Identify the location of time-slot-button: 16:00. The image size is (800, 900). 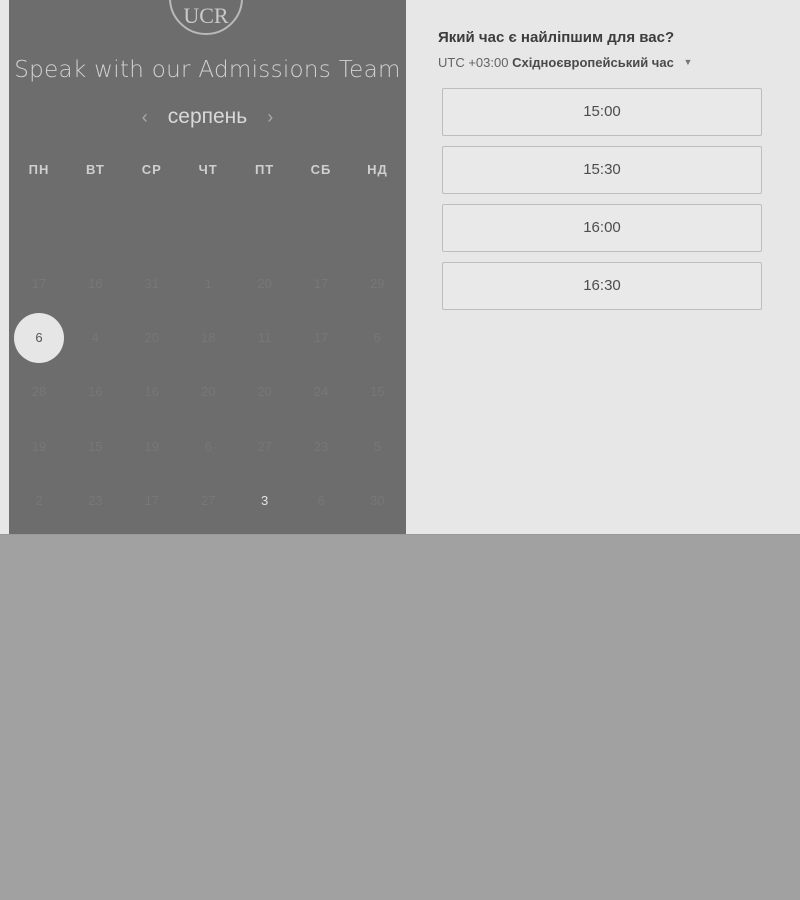
(602, 228).